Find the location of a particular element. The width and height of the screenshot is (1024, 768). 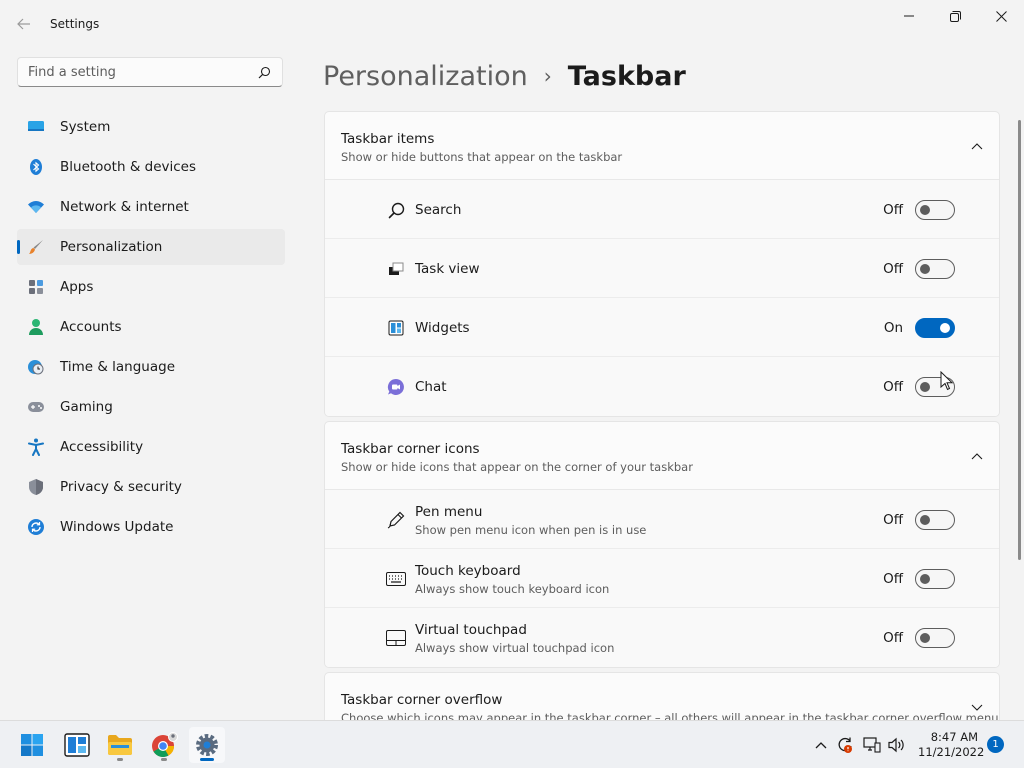

minimize-icon is located at coordinates (909, 16).